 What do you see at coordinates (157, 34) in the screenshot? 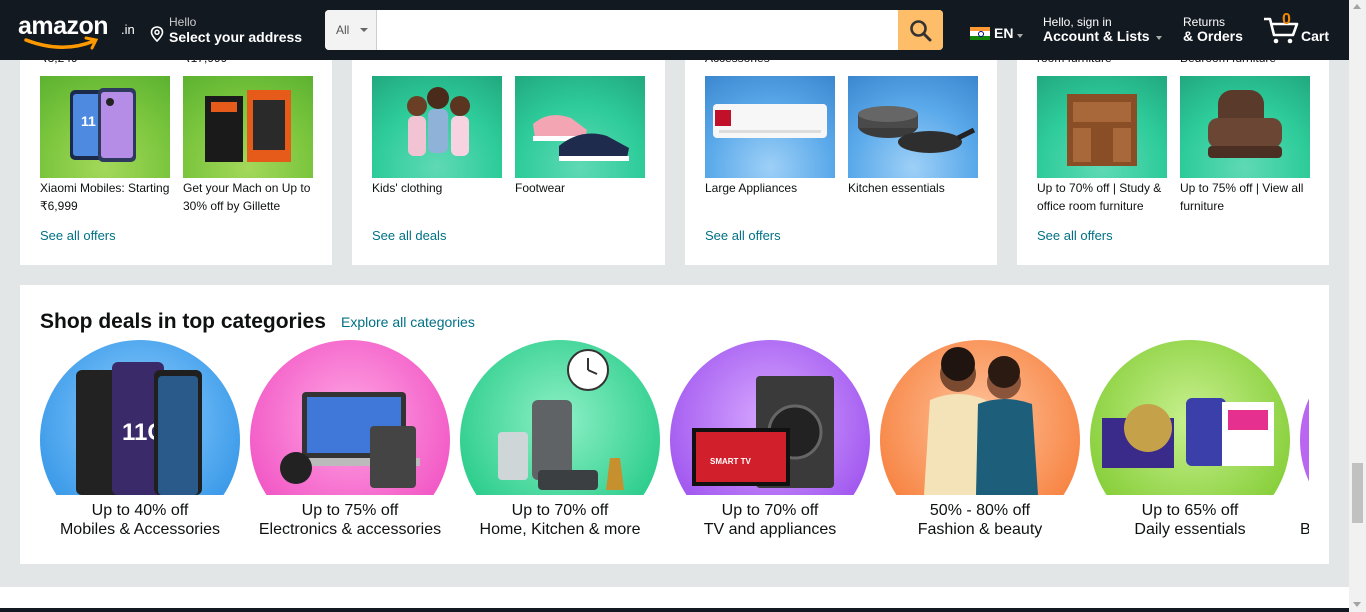
I see `location-pin-icon` at bounding box center [157, 34].